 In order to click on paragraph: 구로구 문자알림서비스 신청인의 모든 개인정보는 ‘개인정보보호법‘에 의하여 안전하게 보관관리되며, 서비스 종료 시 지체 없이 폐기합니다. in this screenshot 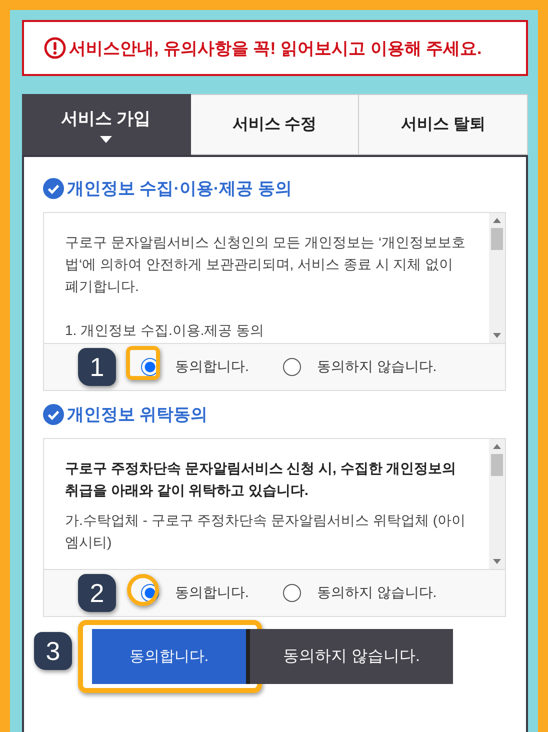, I will do `click(266, 264)`.